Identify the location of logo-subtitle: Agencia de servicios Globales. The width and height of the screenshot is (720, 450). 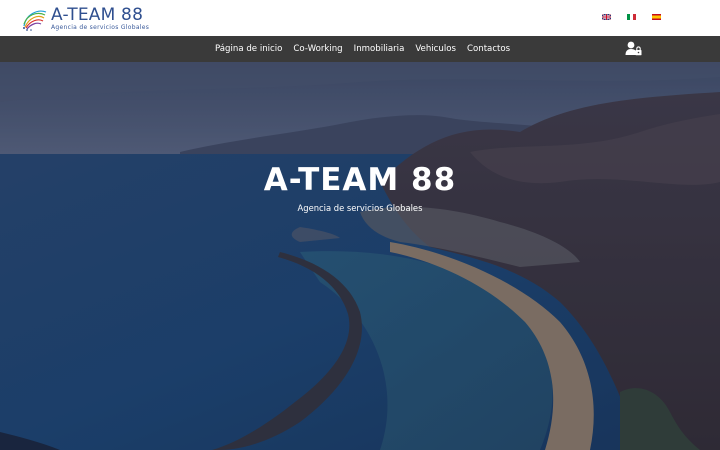
(100, 27).